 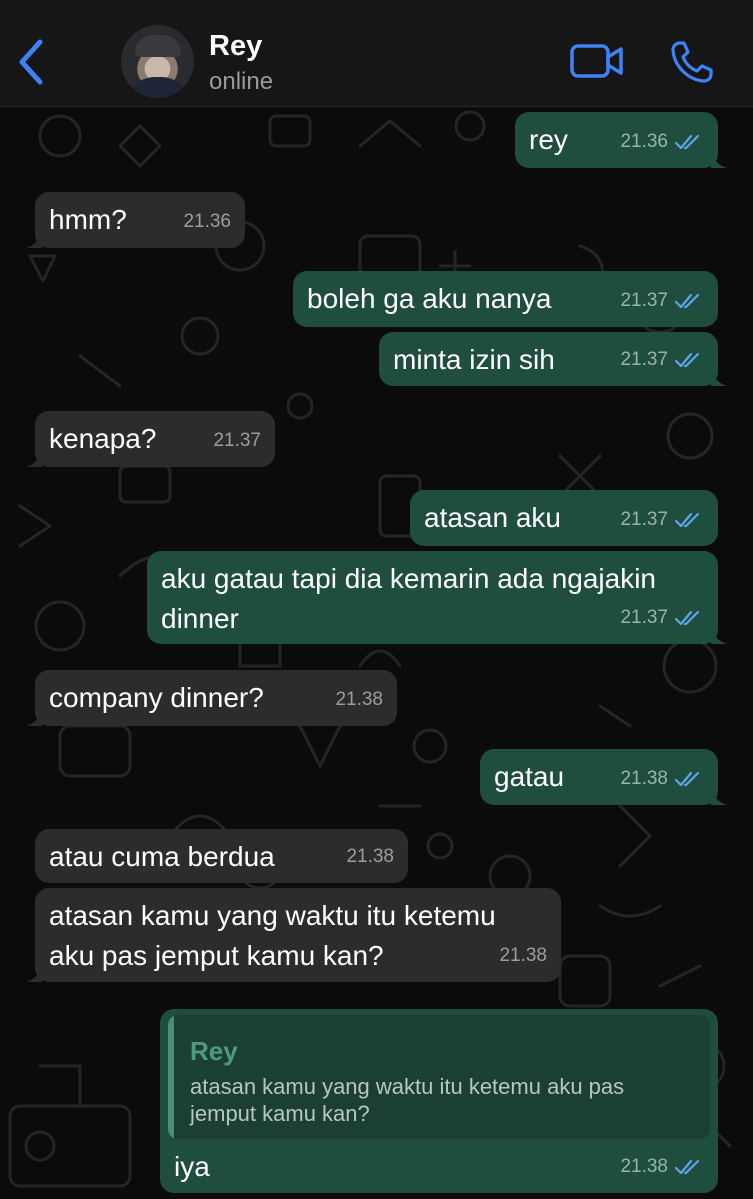 What do you see at coordinates (235, 46) in the screenshot?
I see `contact-name: Rey` at bounding box center [235, 46].